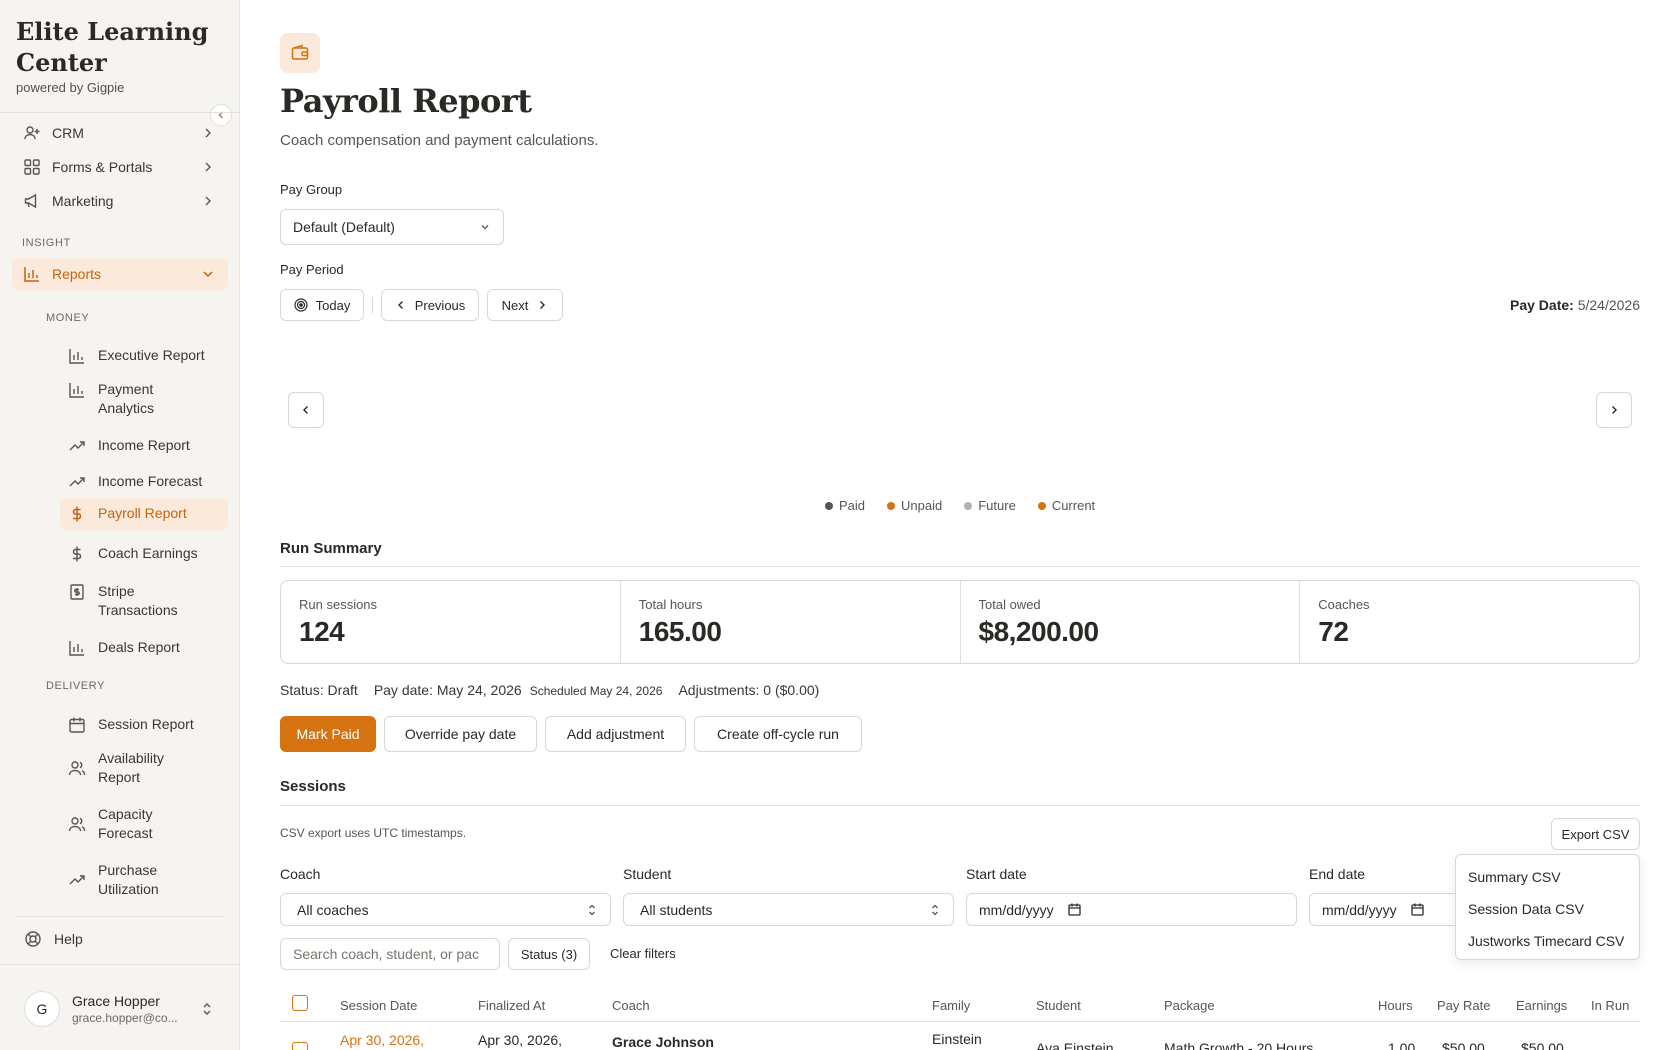 The width and height of the screenshot is (1680, 1050). Describe the element at coordinates (615, 734) in the screenshot. I see `add-adjustment-button: Add adjustment` at that location.